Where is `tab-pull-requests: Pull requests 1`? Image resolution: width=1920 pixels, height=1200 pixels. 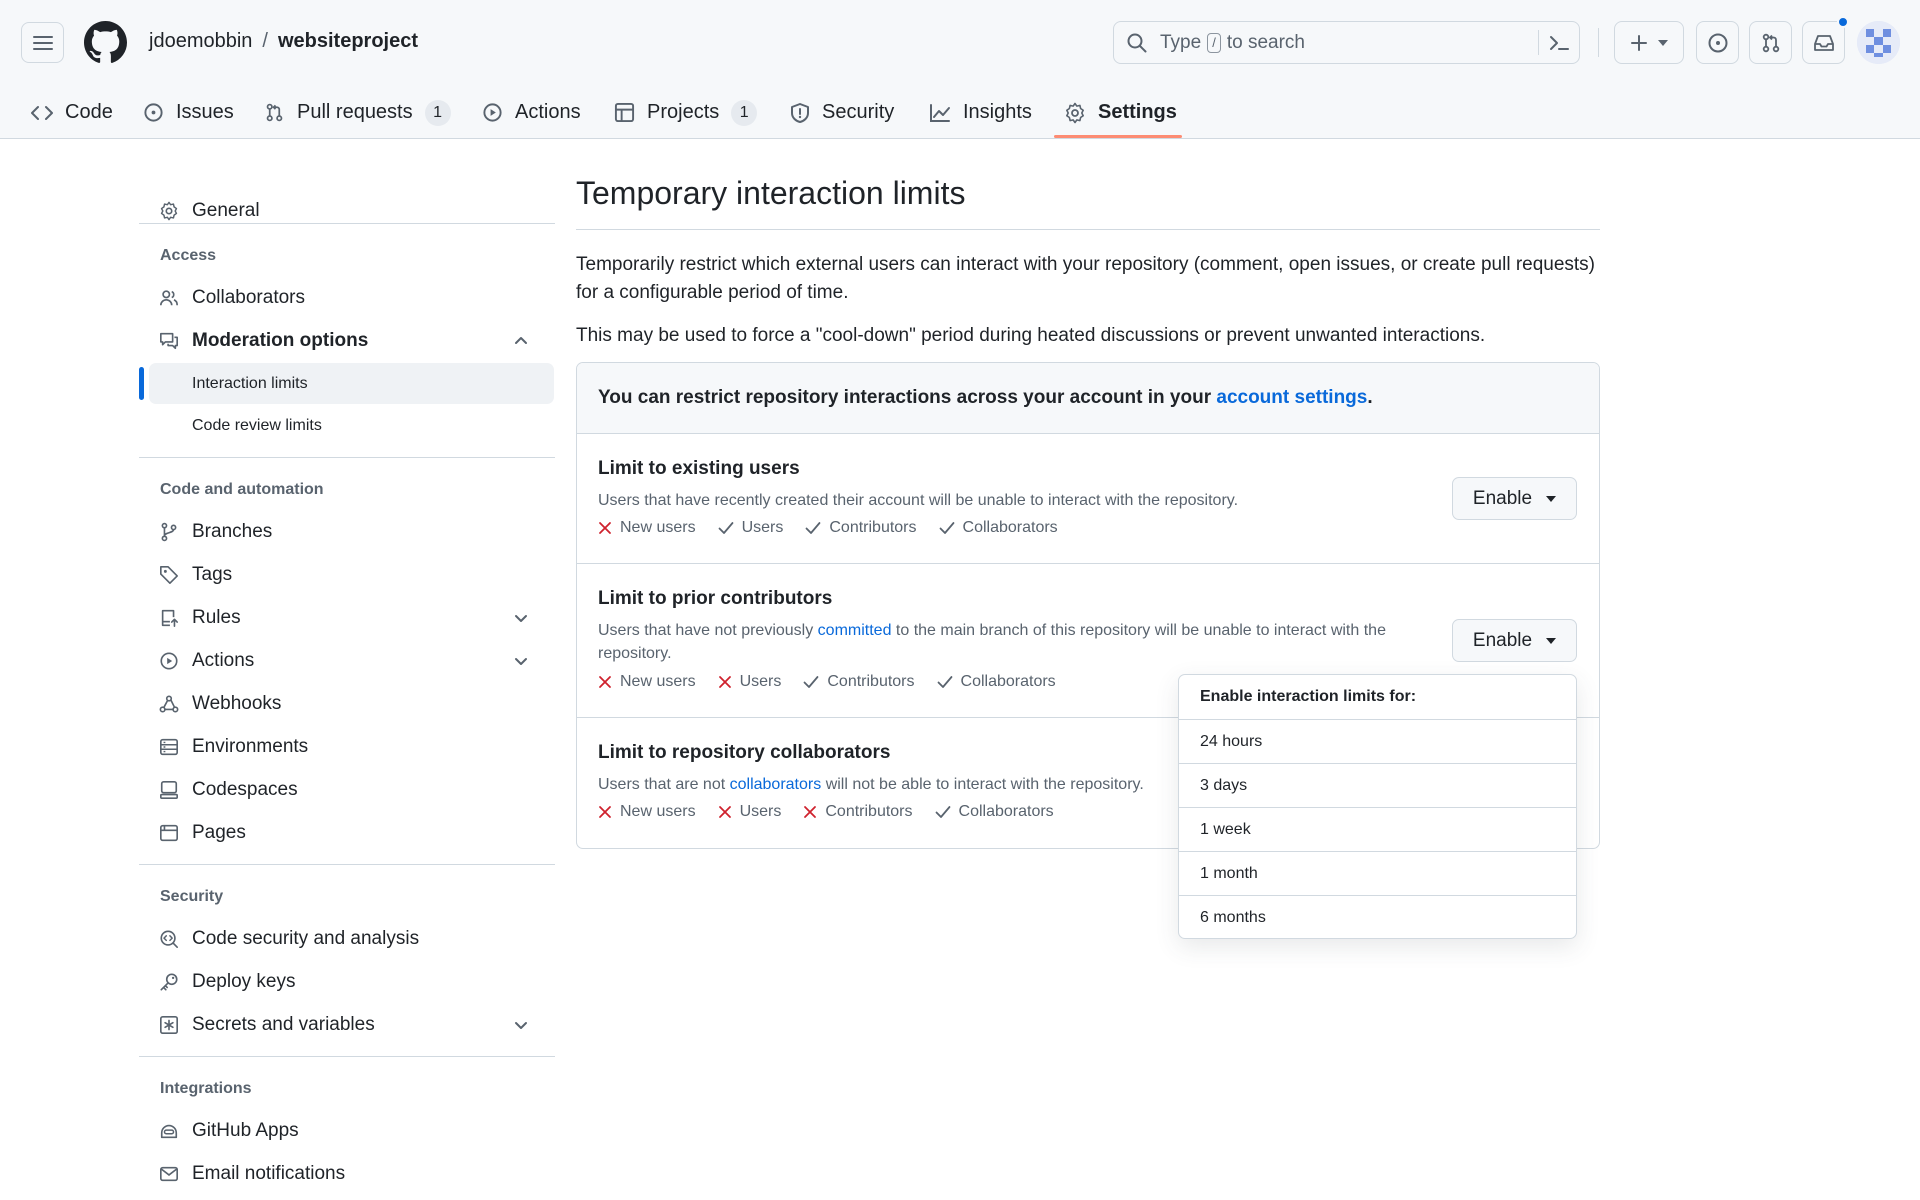 tab-pull-requests: Pull requests 1 is located at coordinates (357, 112).